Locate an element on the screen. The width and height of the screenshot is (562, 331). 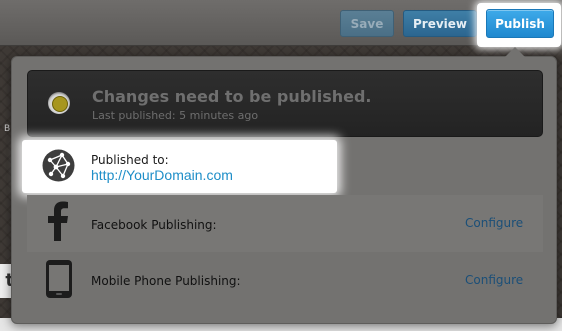
published-site-link: http://YourDomain.com is located at coordinates (162, 175).